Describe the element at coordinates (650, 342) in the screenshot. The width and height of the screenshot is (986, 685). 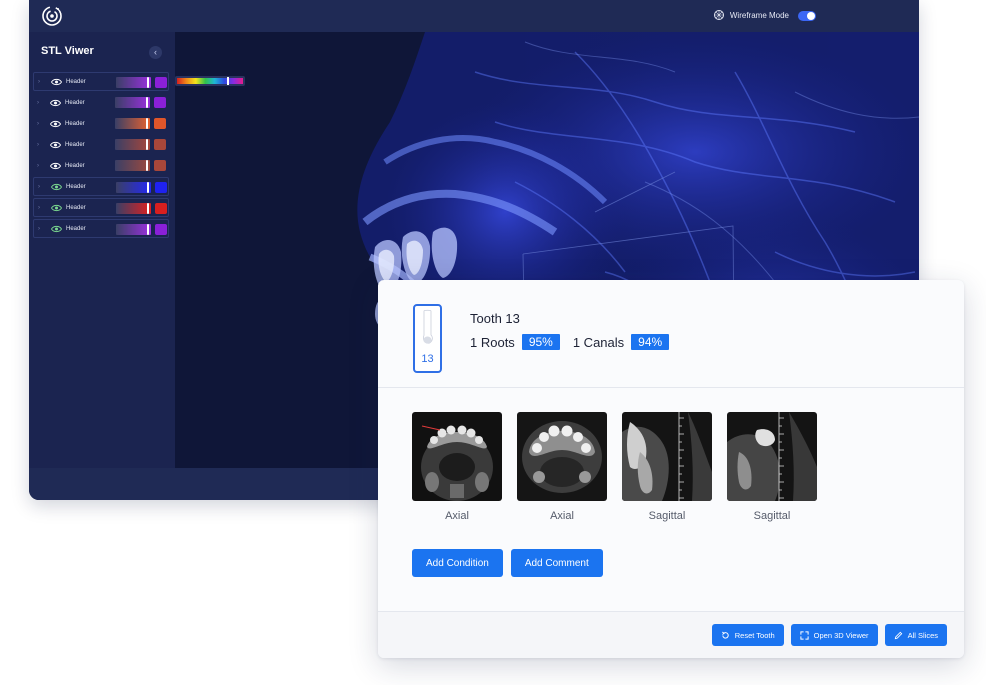
I see `canals-confidence-badge: 94%` at that location.